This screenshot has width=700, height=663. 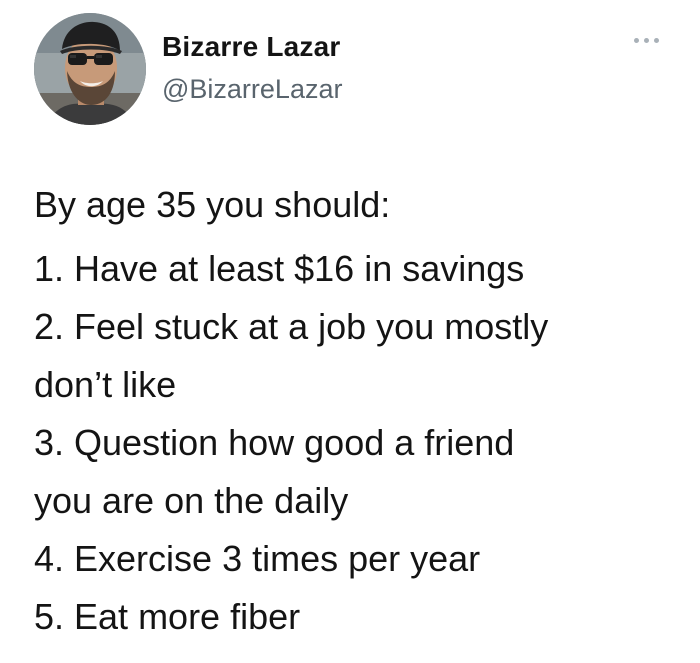 I want to click on tweet-line: 3. Question how good a friend, so click(x=274, y=442).